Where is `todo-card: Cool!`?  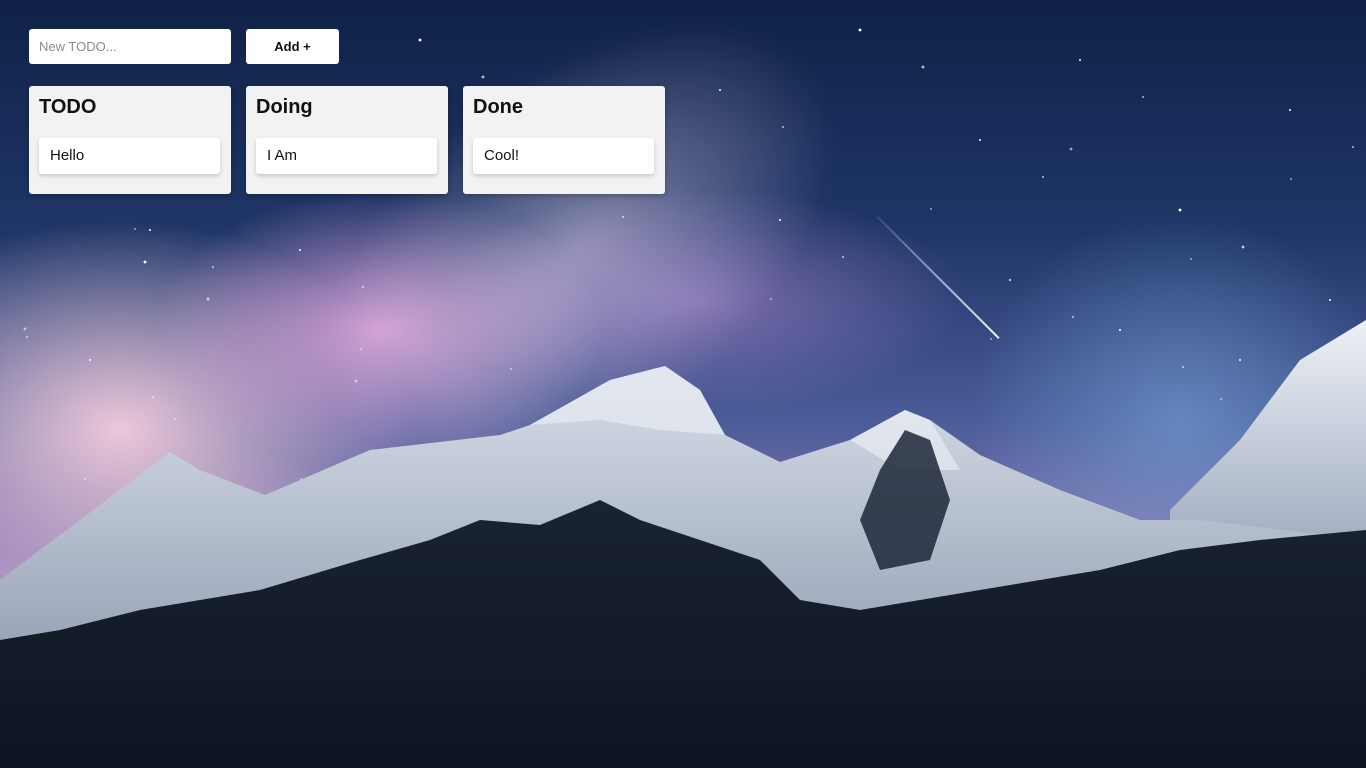
todo-card: Cool! is located at coordinates (563, 156).